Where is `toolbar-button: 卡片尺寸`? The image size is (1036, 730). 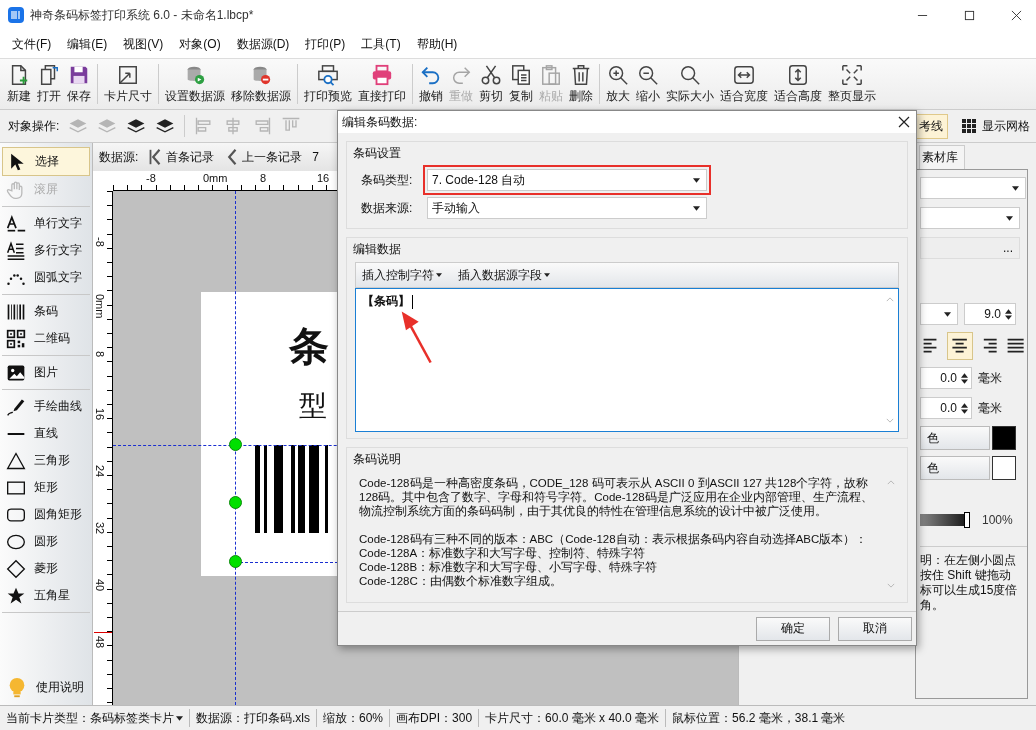
toolbar-button: 卡片尺寸 is located at coordinates (128, 84).